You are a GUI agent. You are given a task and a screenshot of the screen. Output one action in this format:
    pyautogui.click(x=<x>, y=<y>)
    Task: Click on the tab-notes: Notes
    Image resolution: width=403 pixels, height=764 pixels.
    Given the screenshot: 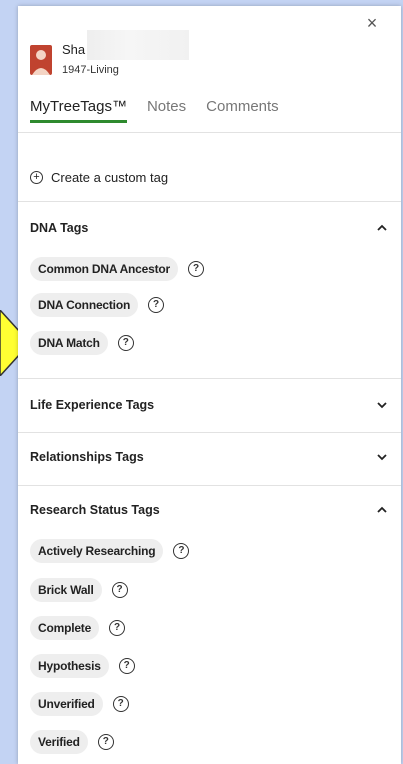 What is the action you would take?
    pyautogui.click(x=166, y=110)
    